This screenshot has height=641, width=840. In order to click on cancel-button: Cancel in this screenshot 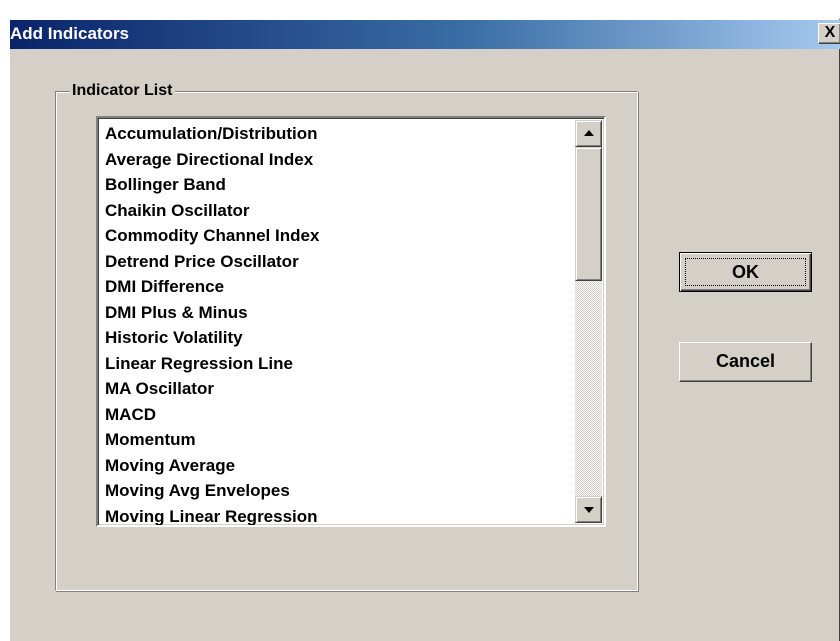, I will do `click(745, 362)`.